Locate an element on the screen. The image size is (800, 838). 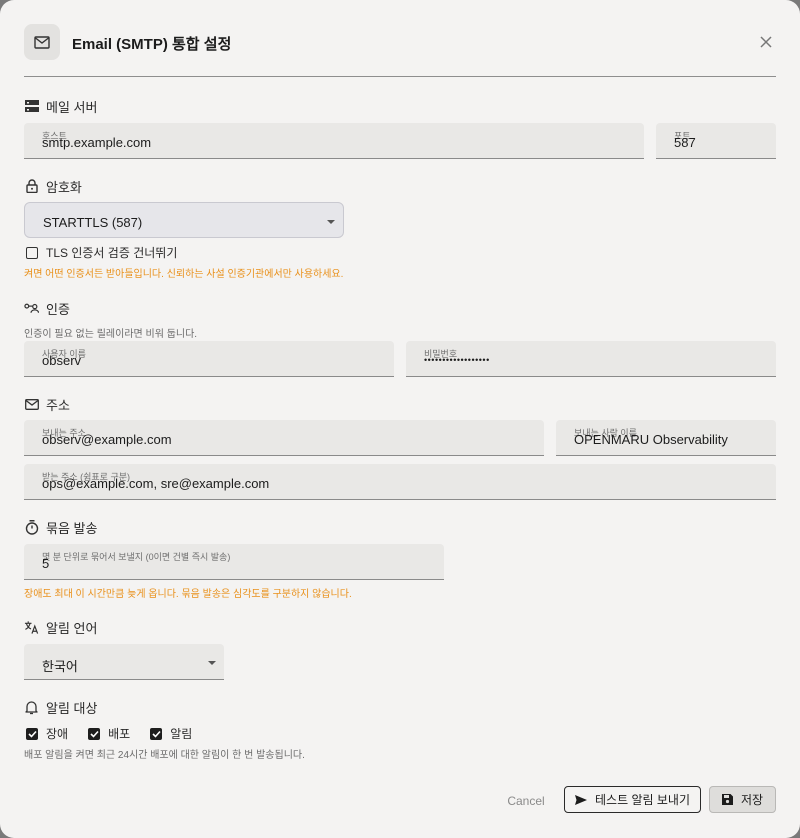
skip-tls-checkbox: TLS 인증서 검증 건너뛰기 is located at coordinates (101, 252).